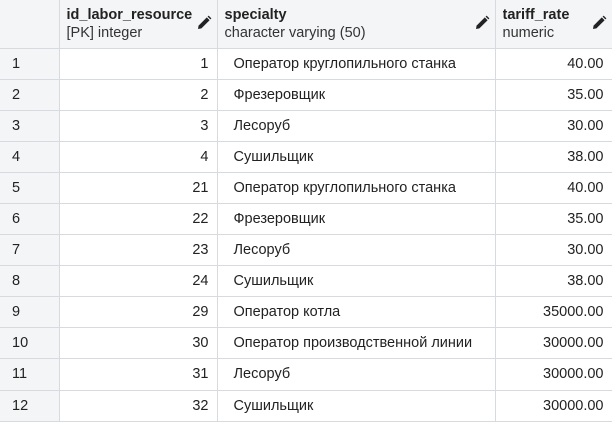 The height and width of the screenshot is (425, 612). I want to click on table-row: 2 2 Фрезеровщик 35.00, so click(306, 95).